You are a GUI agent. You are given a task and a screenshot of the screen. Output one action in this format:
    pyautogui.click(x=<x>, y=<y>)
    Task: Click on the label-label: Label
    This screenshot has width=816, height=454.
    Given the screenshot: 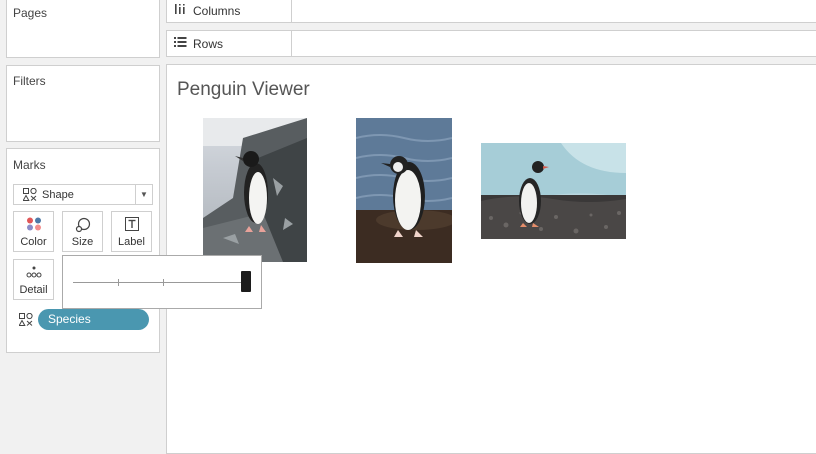 What is the action you would take?
    pyautogui.click(x=131, y=242)
    